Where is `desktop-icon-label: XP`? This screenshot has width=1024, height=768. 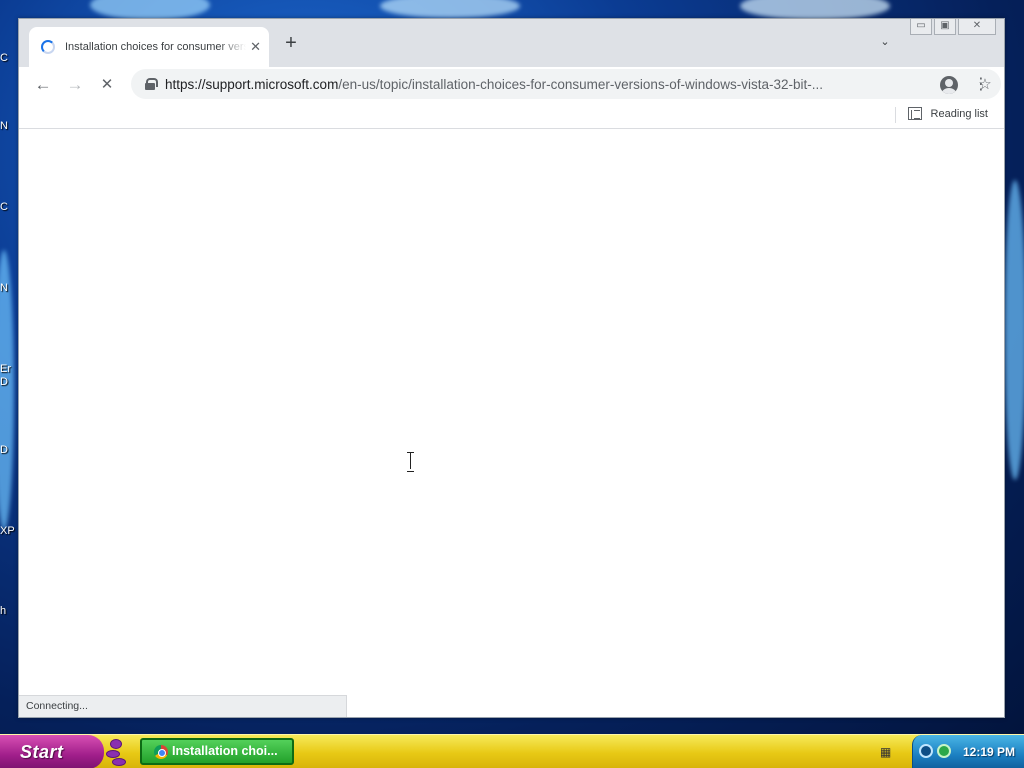
desktop-icon-label: XP is located at coordinates (9, 531).